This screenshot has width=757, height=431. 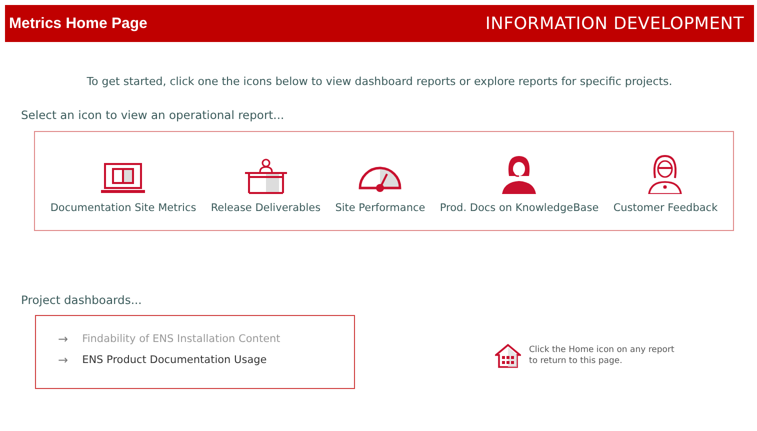 What do you see at coordinates (614, 24) in the screenshot?
I see `section-title: INFORMATION DEVELOPMENT` at bounding box center [614, 24].